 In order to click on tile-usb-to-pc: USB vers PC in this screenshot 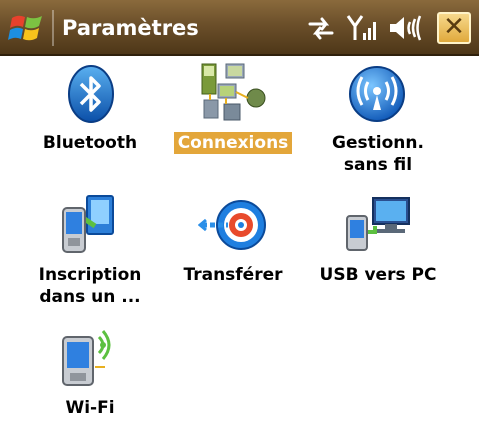, I will do `click(378, 245)`.